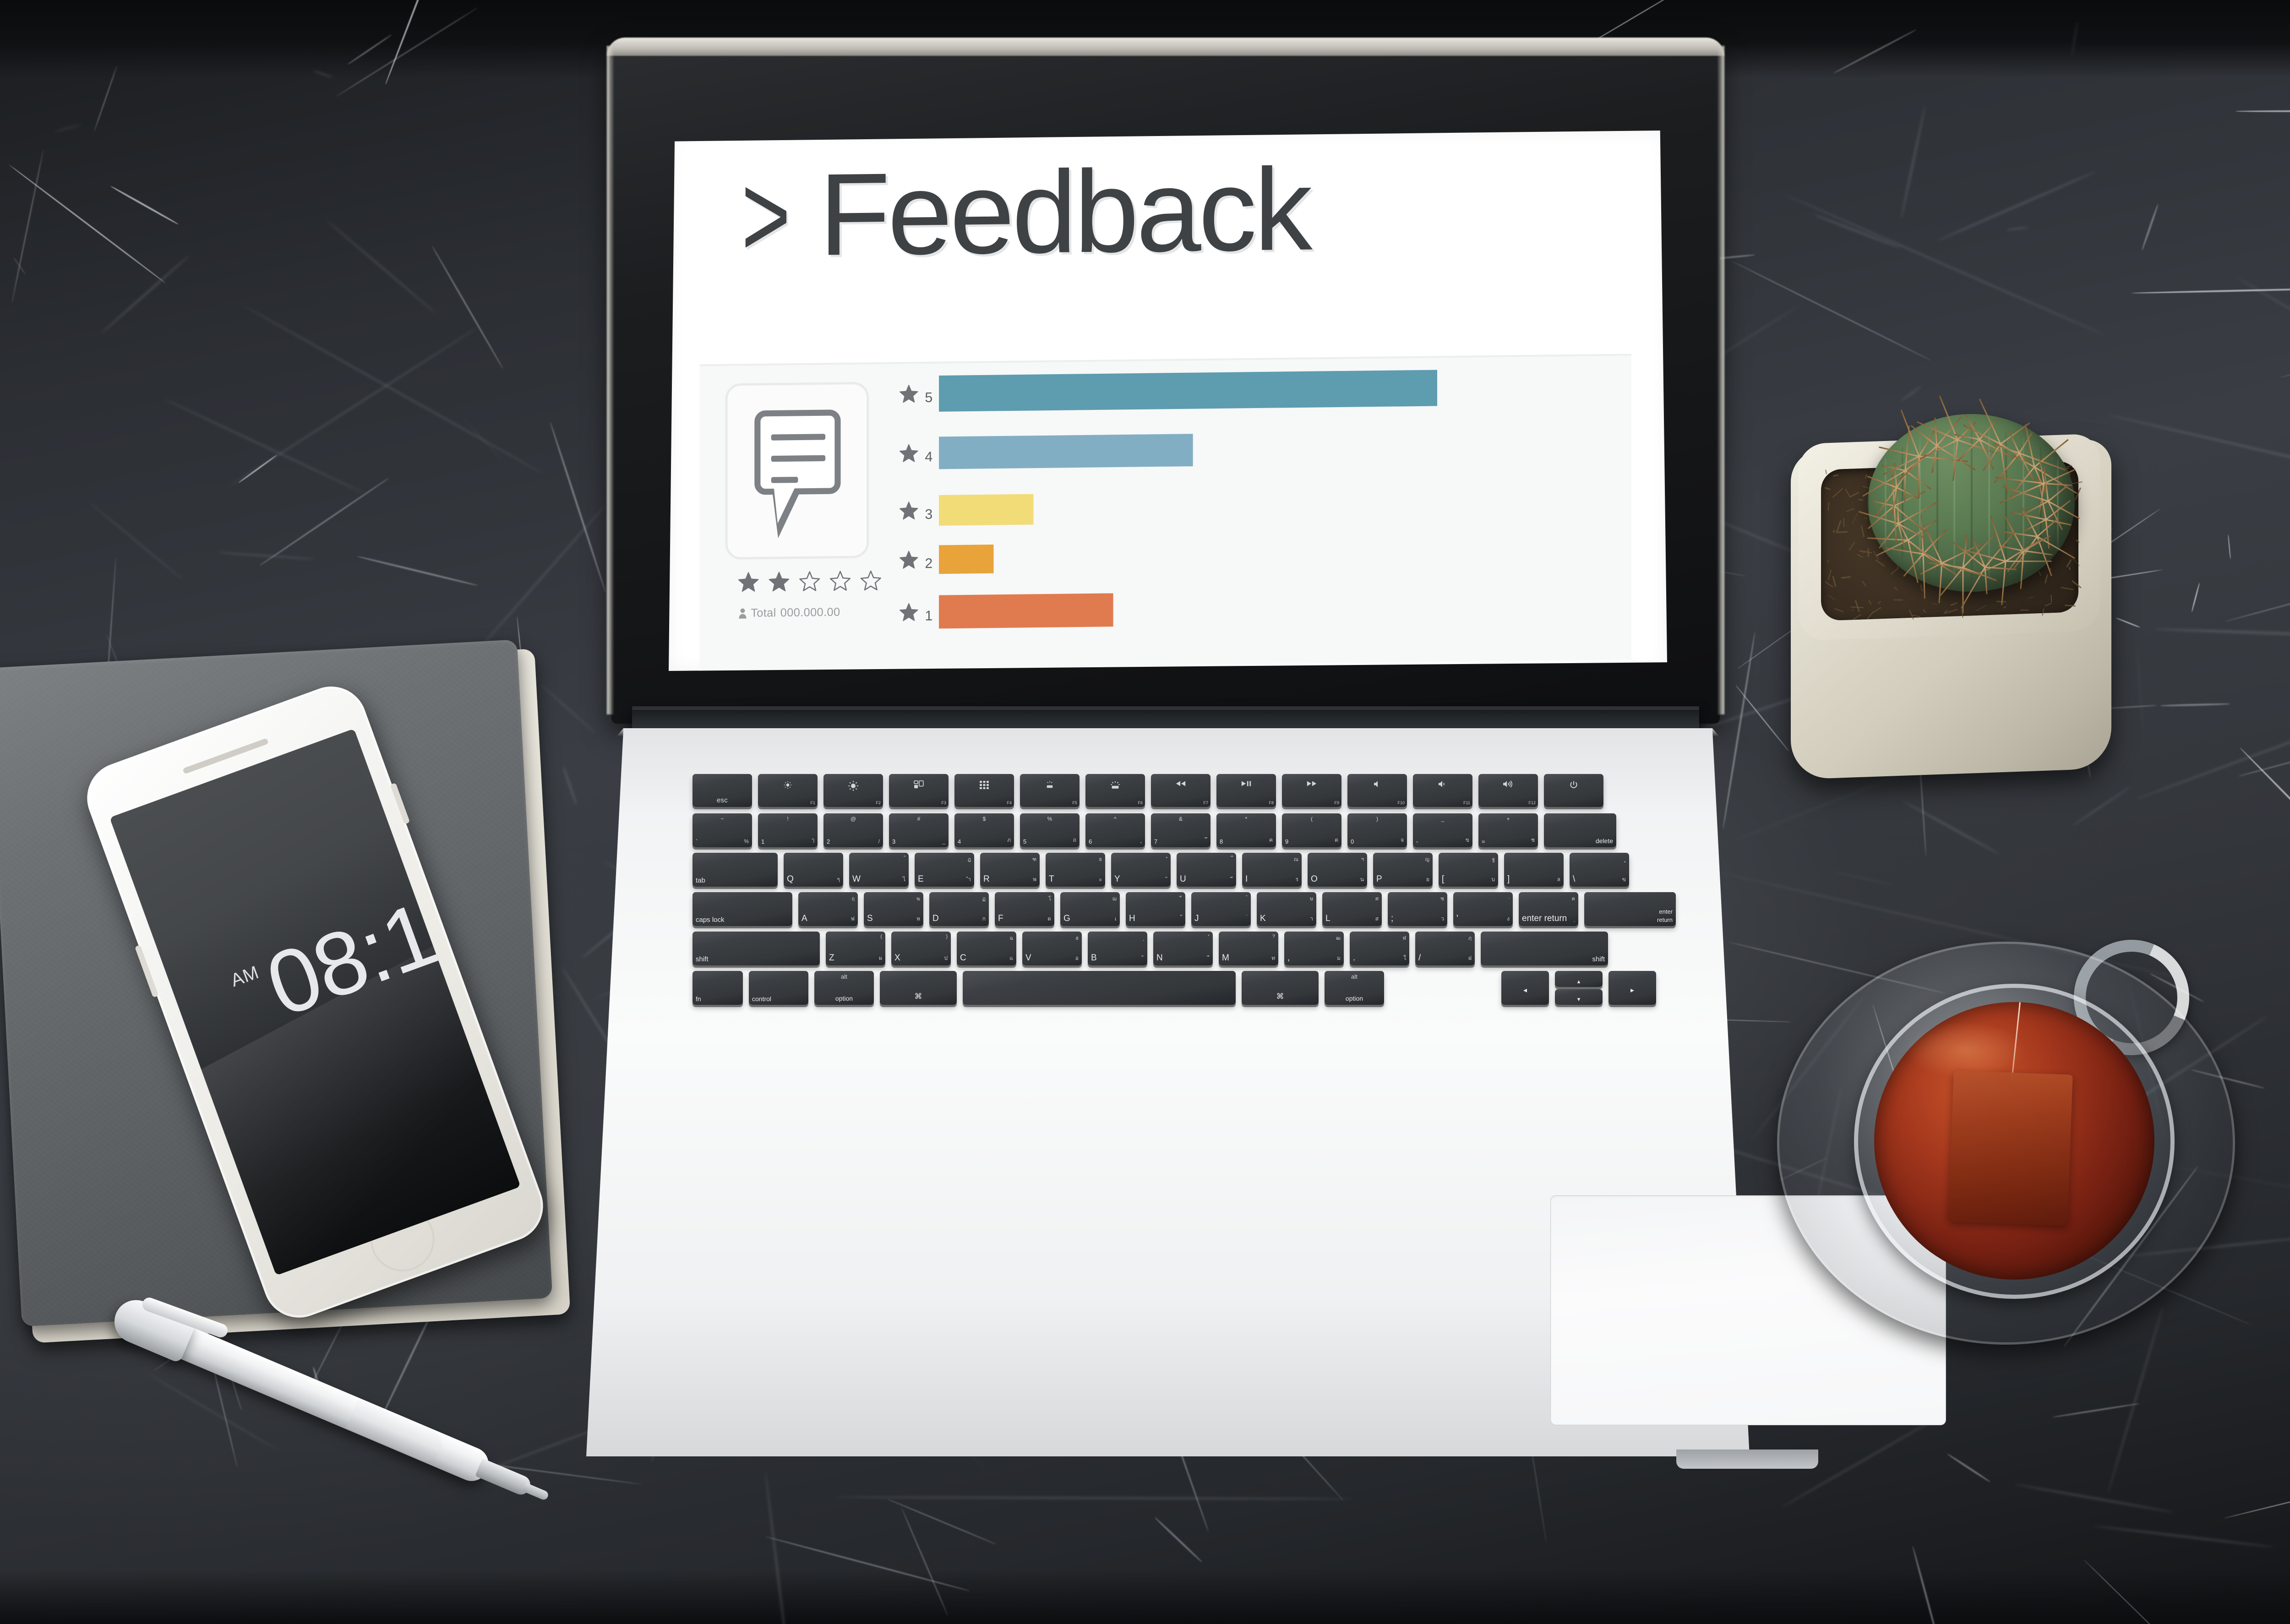  What do you see at coordinates (742, 909) in the screenshot?
I see `keyboard-key: caps lock` at bounding box center [742, 909].